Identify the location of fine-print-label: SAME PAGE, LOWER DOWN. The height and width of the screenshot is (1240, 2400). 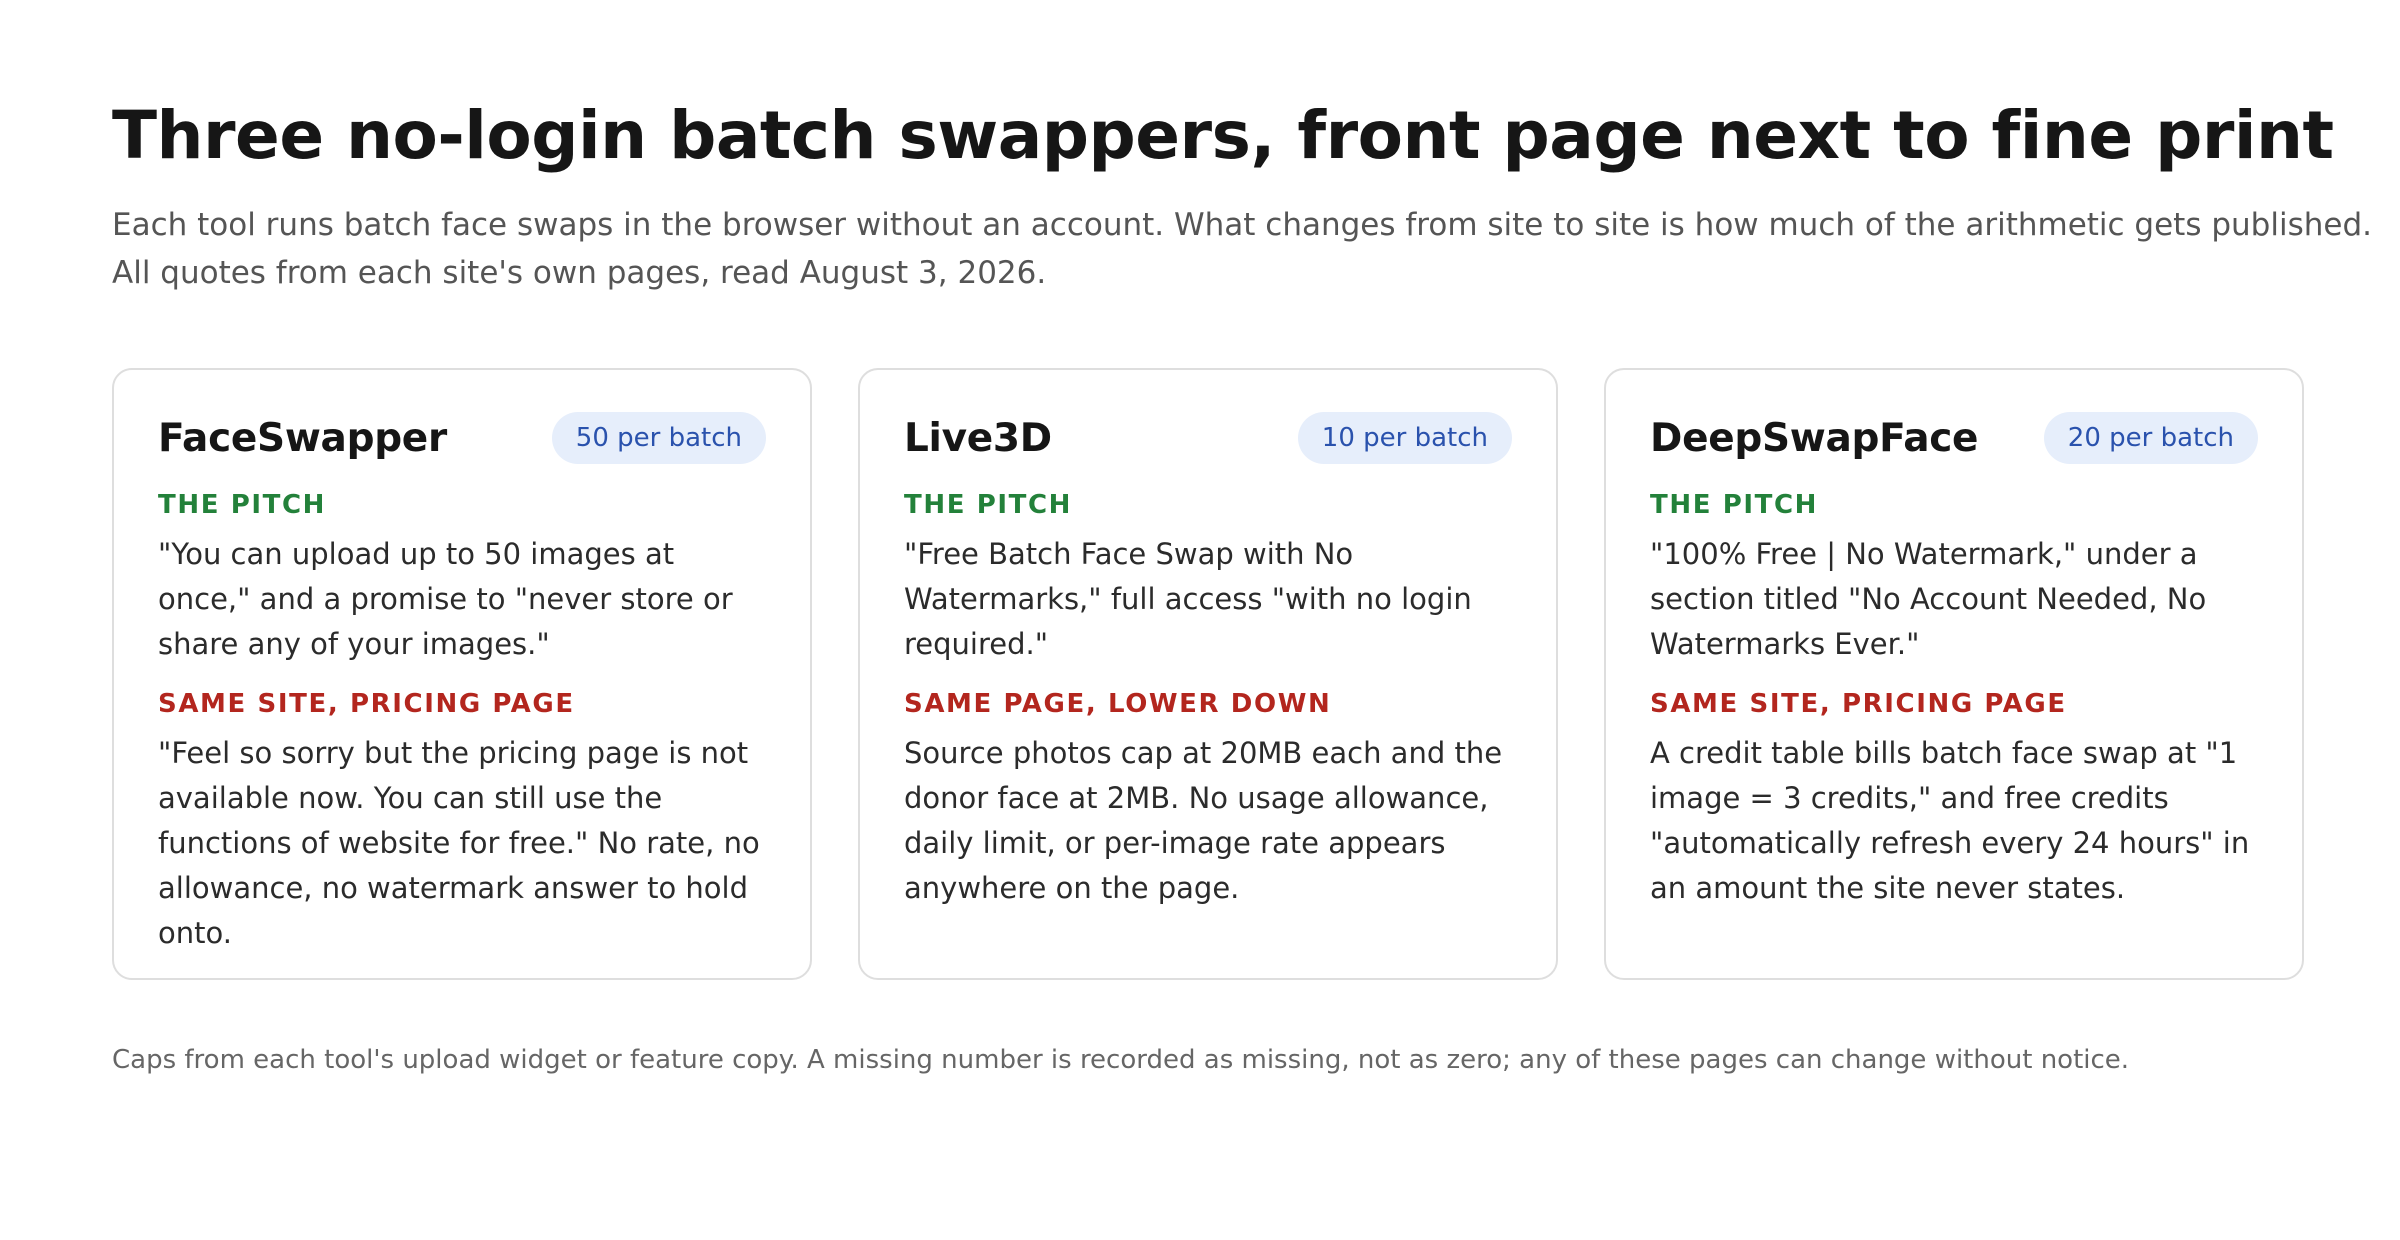
(1118, 704).